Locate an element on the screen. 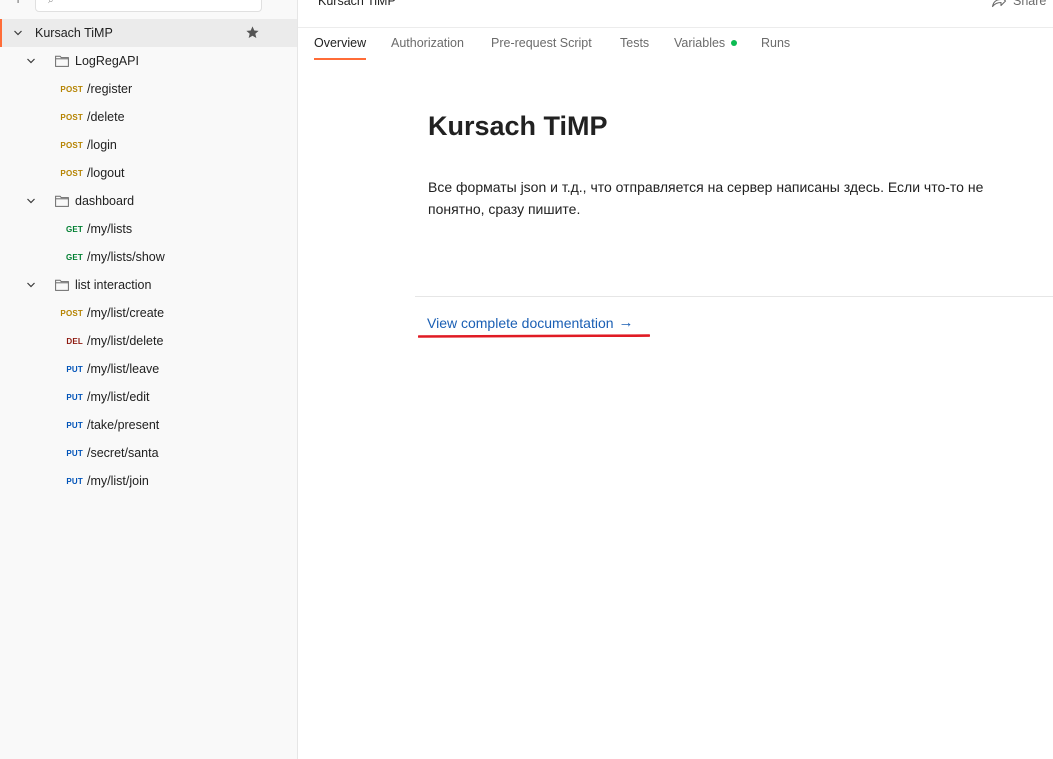  tab-variables: Variables is located at coordinates (706, 48).